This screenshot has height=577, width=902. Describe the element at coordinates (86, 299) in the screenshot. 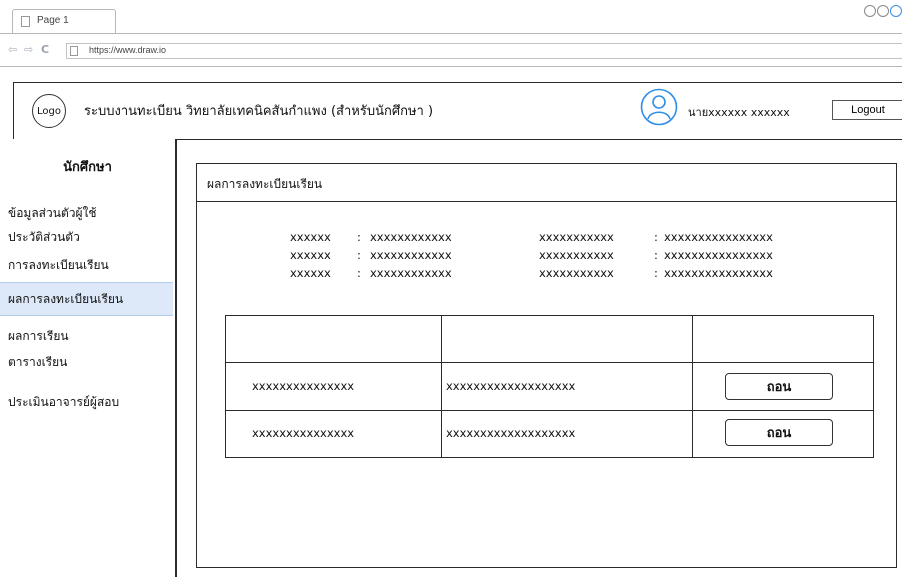

I see `sidebar-item-registration-result: ผลการลงทะเบียนเรียน` at that location.